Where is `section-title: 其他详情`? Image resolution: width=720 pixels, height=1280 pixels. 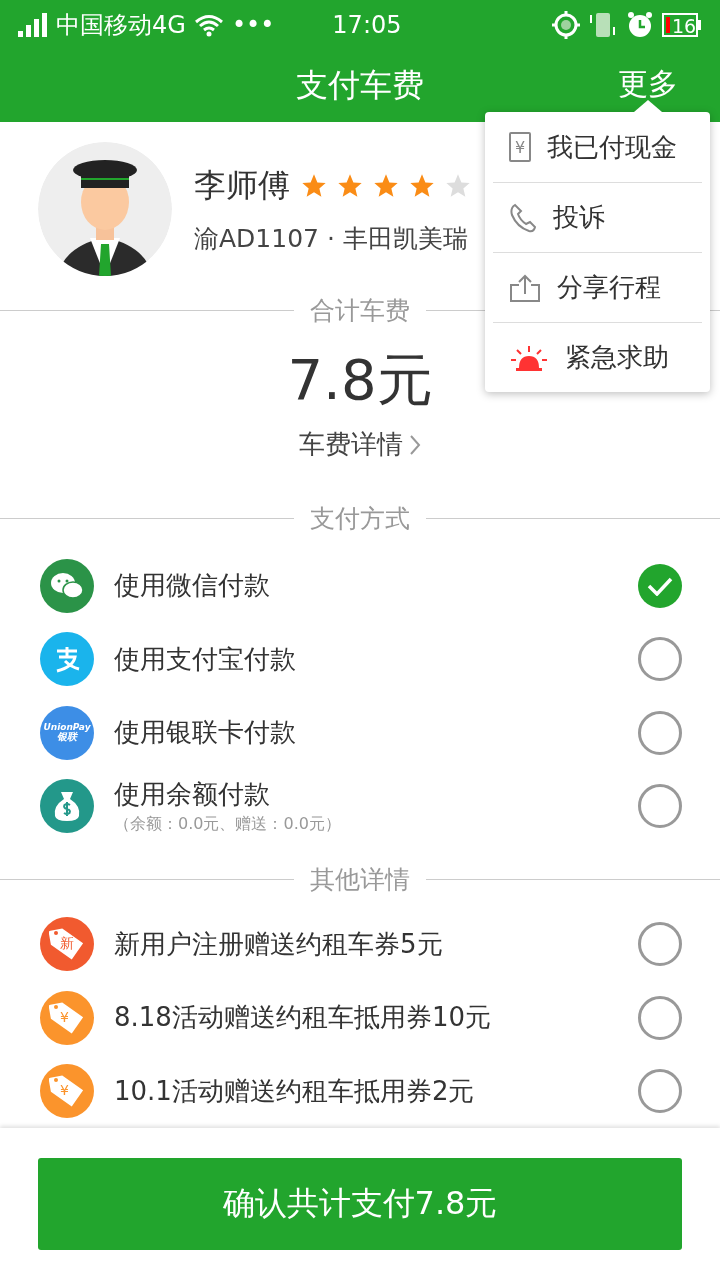 section-title: 其他详情 is located at coordinates (360, 879).